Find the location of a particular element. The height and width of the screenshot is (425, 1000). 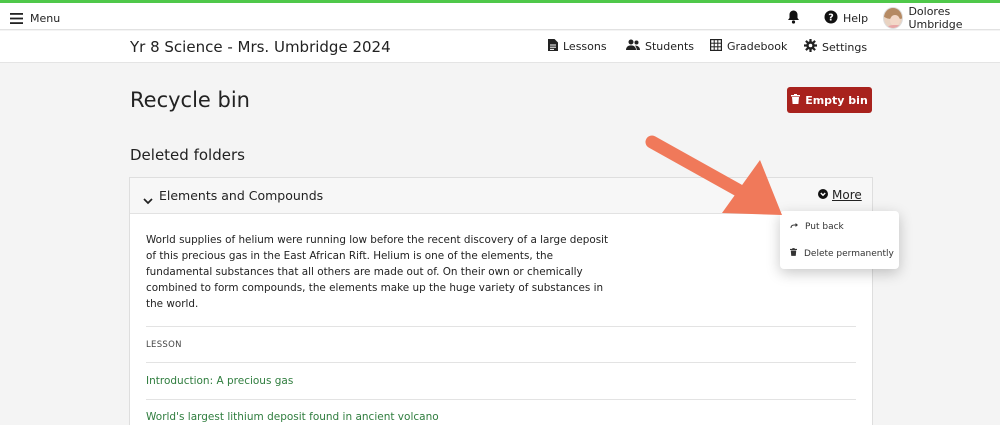

nav-settings-label: Settings is located at coordinates (845, 47).